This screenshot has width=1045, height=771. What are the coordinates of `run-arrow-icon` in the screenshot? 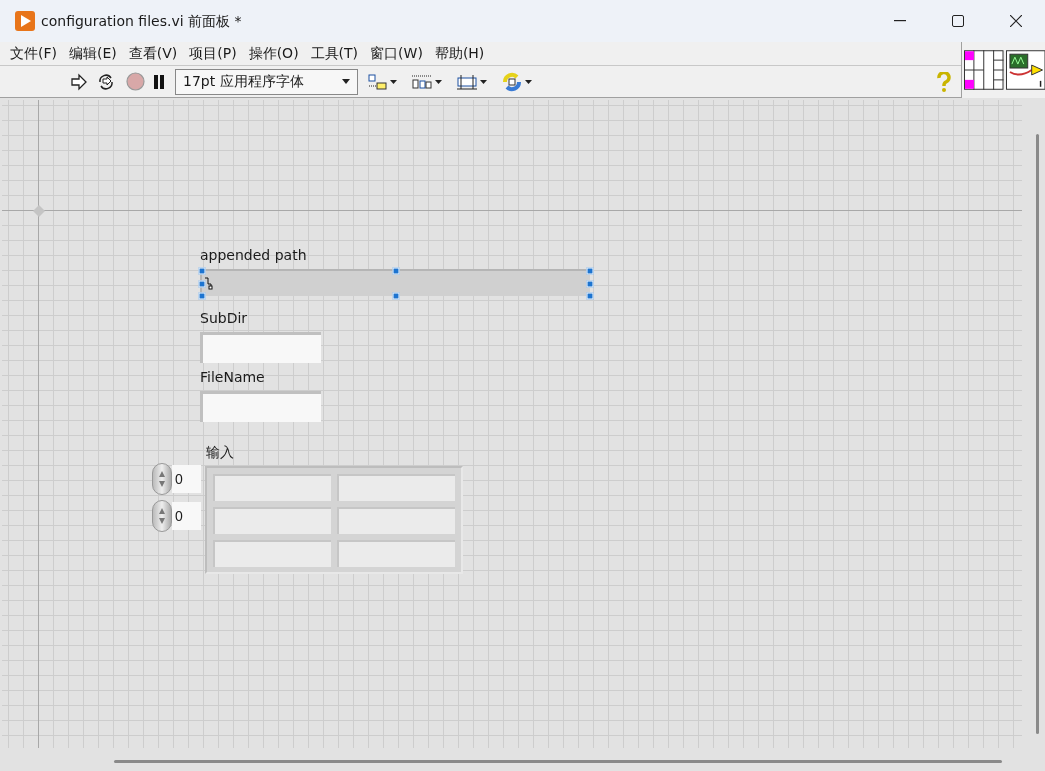 It's located at (79, 81).